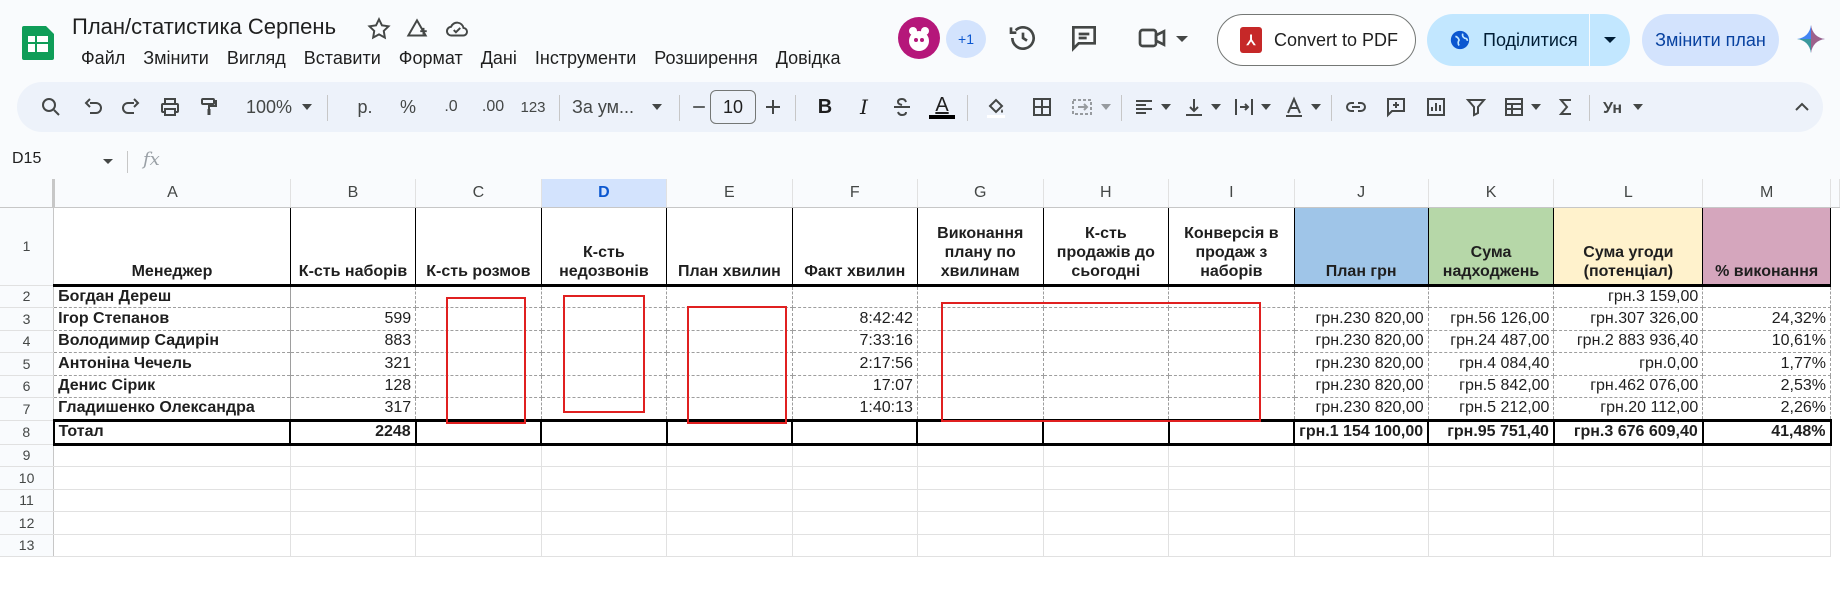 This screenshot has height=608, width=1840. Describe the element at coordinates (27, 386) in the screenshot. I see `row-number: 6` at that location.